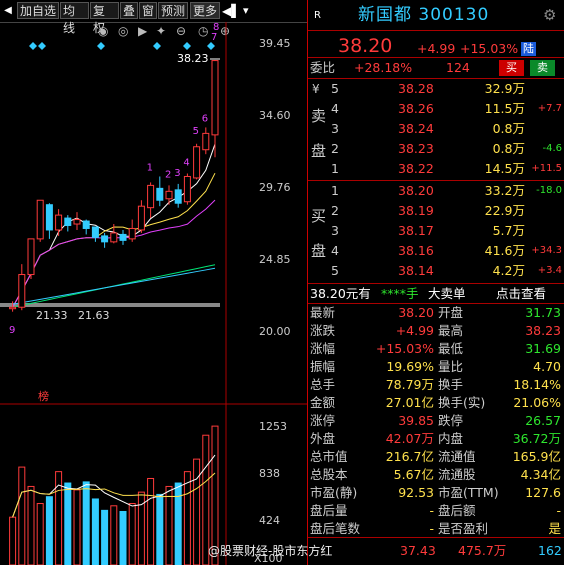  What do you see at coordinates (436, 129) in the screenshot?
I see `sell-level-row: 3 38.24 0.8万` at bounding box center [436, 129].